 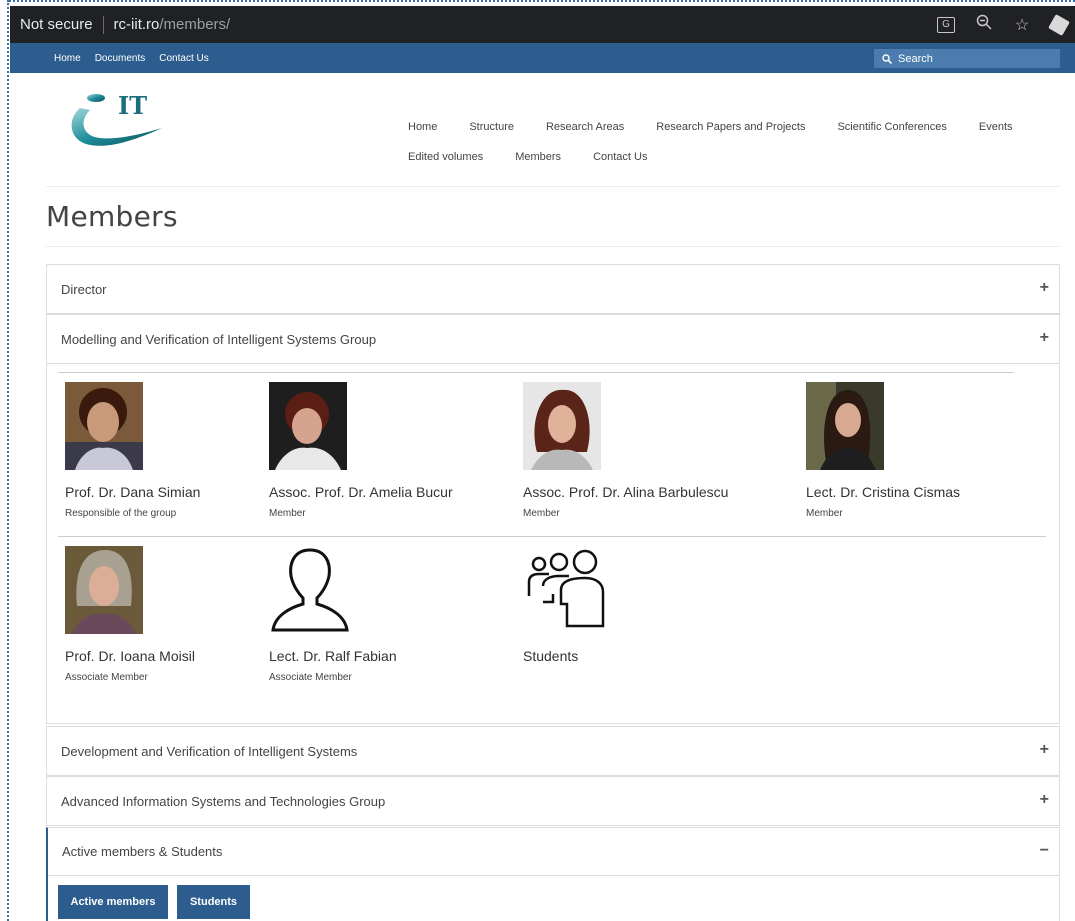 I want to click on site-logo: IT, so click(x=121, y=119).